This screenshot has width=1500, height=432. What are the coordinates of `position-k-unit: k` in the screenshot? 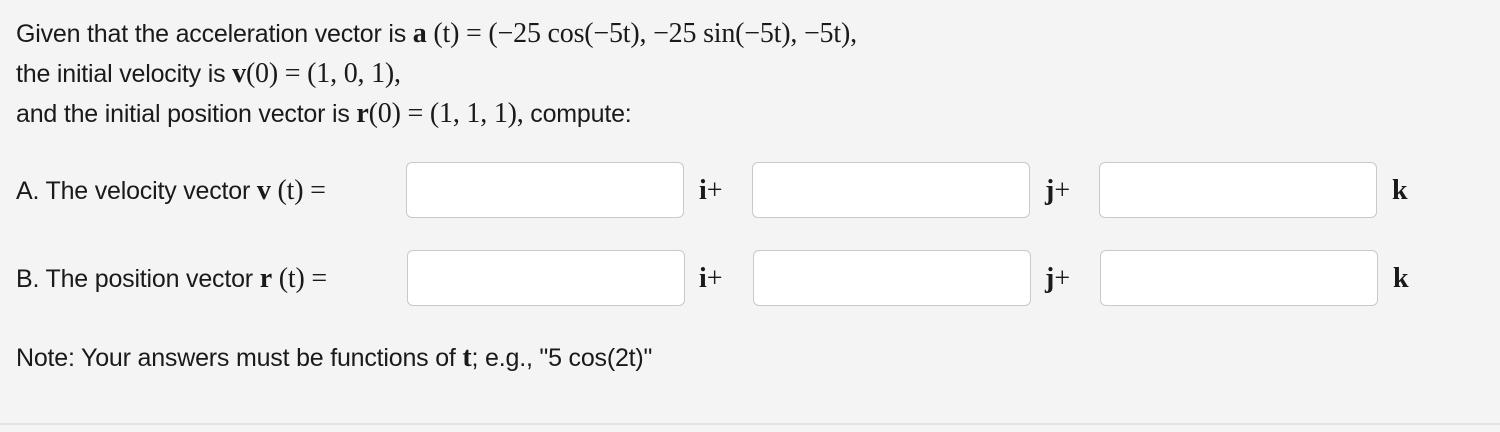 It's located at (1401, 278).